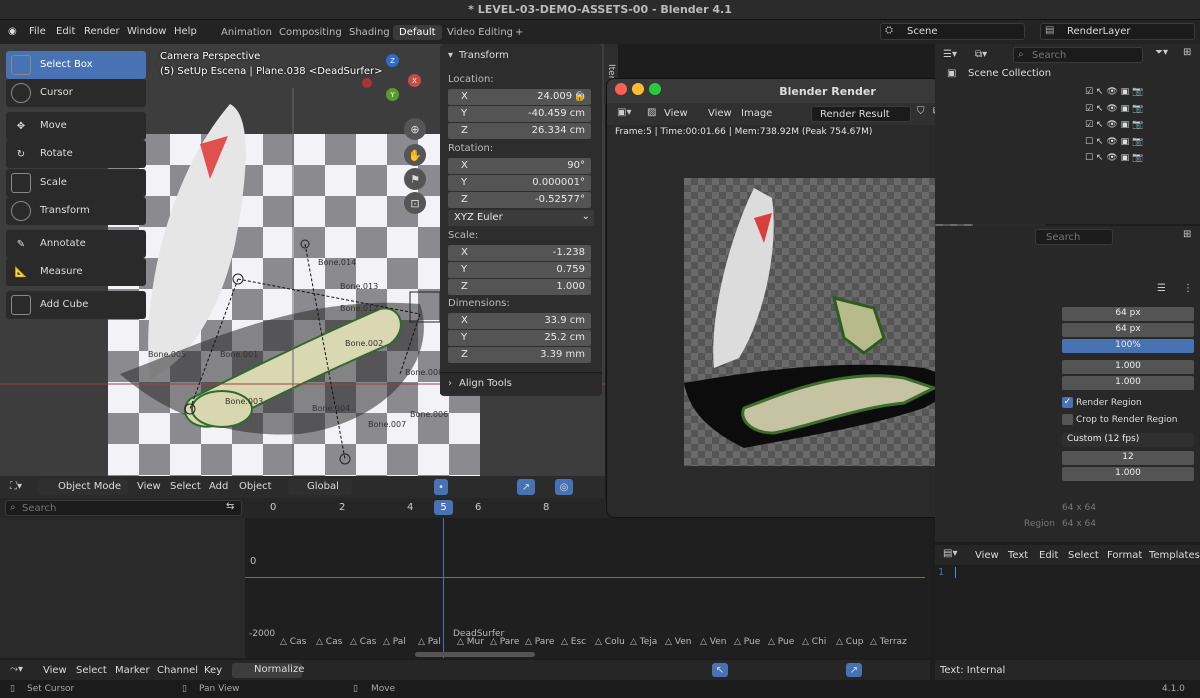  Describe the element at coordinates (415, 155) in the screenshot. I see `pan-hand-icon: ✋` at that location.